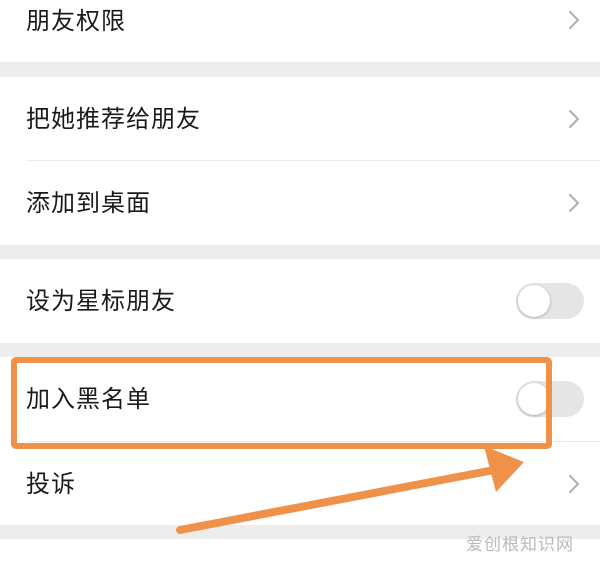 Image resolution: width=600 pixels, height=563 pixels. Describe the element at coordinates (51, 484) in the screenshot. I see `complain-label: 投诉` at that location.